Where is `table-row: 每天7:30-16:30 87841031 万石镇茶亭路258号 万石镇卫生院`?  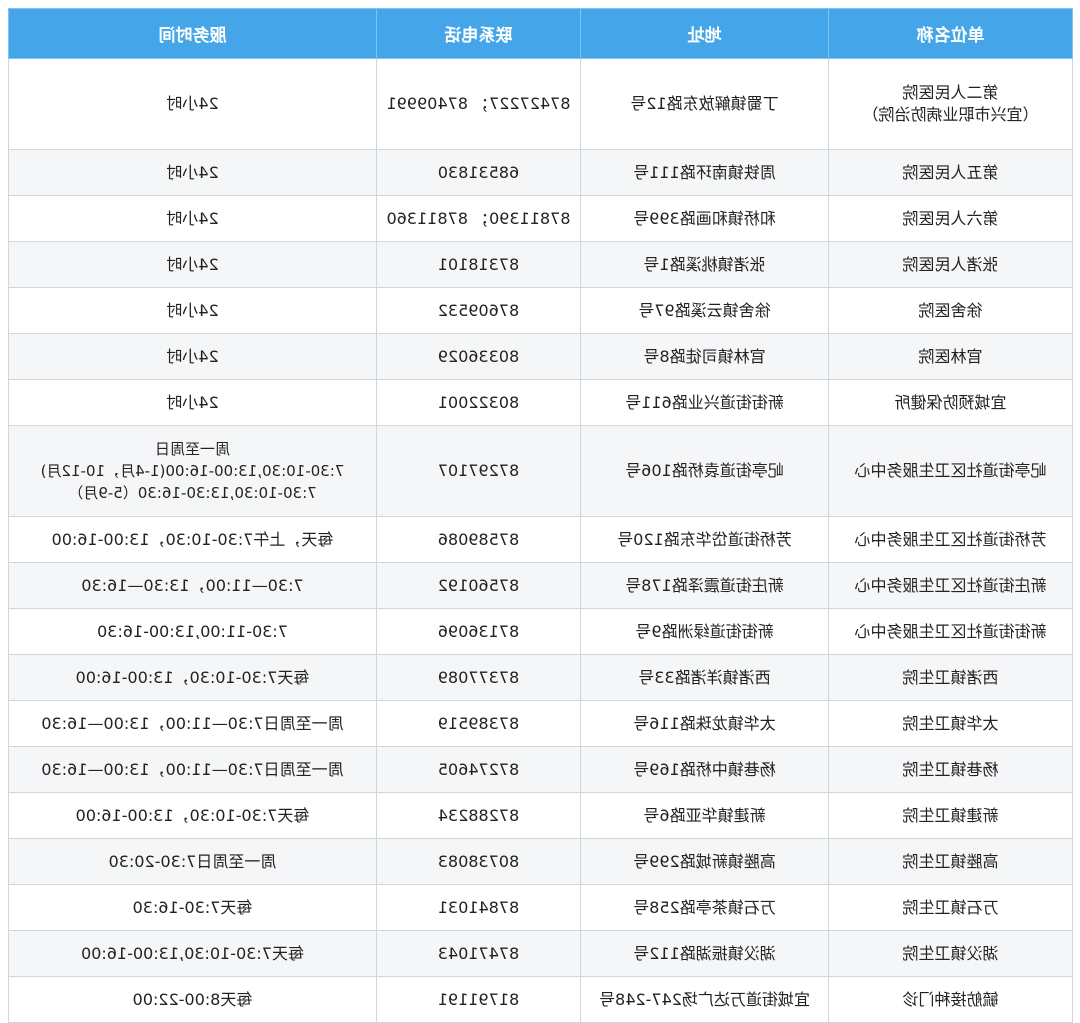
table-row: 每天7:30-16:30 87841031 万石镇茶亭路258号 万石镇卫生院 is located at coordinates (540, 907).